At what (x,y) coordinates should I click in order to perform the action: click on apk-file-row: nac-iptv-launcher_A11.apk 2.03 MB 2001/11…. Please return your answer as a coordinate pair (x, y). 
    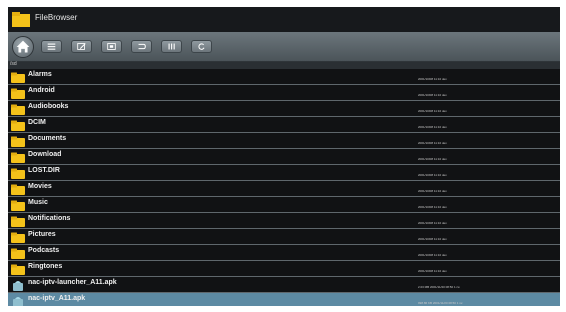
    Looking at the image, I should click on (284, 285).